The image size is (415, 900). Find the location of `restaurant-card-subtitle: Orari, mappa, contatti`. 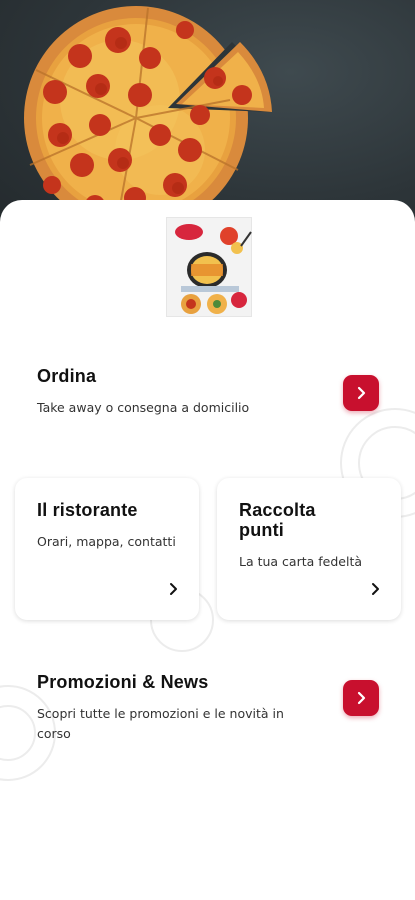

restaurant-card-subtitle: Orari, mappa, contatti is located at coordinates (106, 541).